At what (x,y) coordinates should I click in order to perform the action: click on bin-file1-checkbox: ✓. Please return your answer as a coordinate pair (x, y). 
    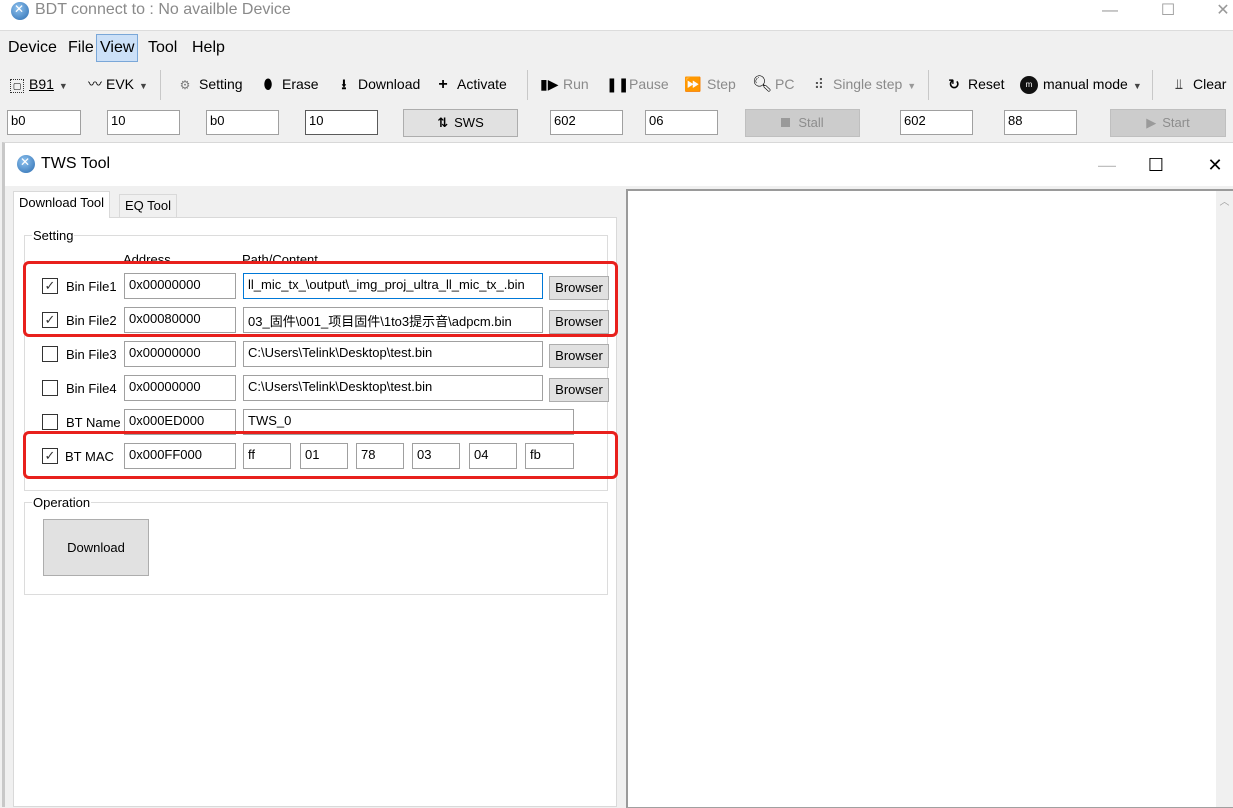
    Looking at the image, I should click on (50, 286).